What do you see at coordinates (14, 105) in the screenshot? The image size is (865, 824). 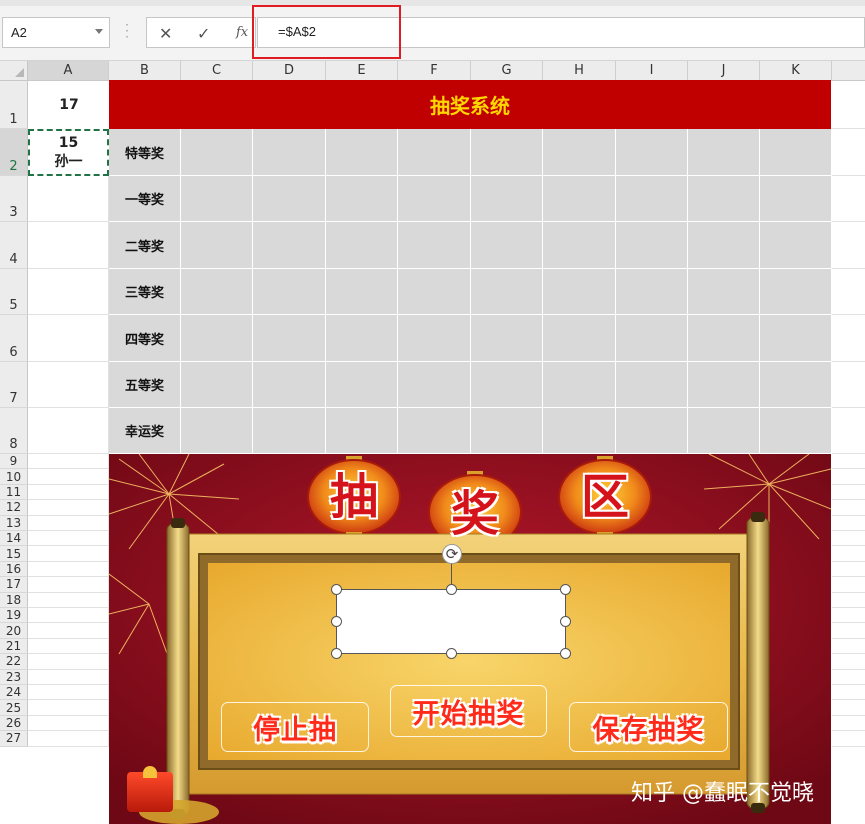 I see `row-header-1: 1` at bounding box center [14, 105].